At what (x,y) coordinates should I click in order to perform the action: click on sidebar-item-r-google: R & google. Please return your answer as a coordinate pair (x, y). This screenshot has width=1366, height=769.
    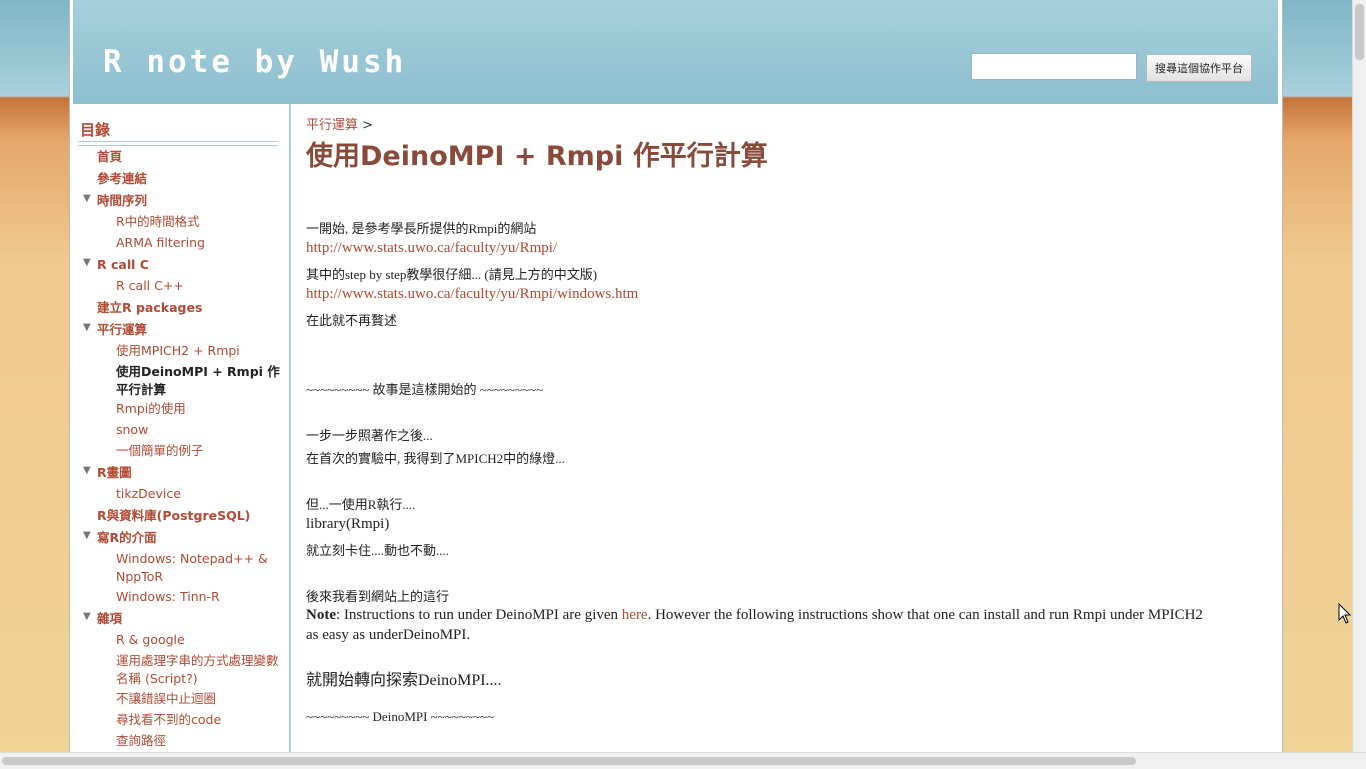
    Looking at the image, I should click on (198, 640).